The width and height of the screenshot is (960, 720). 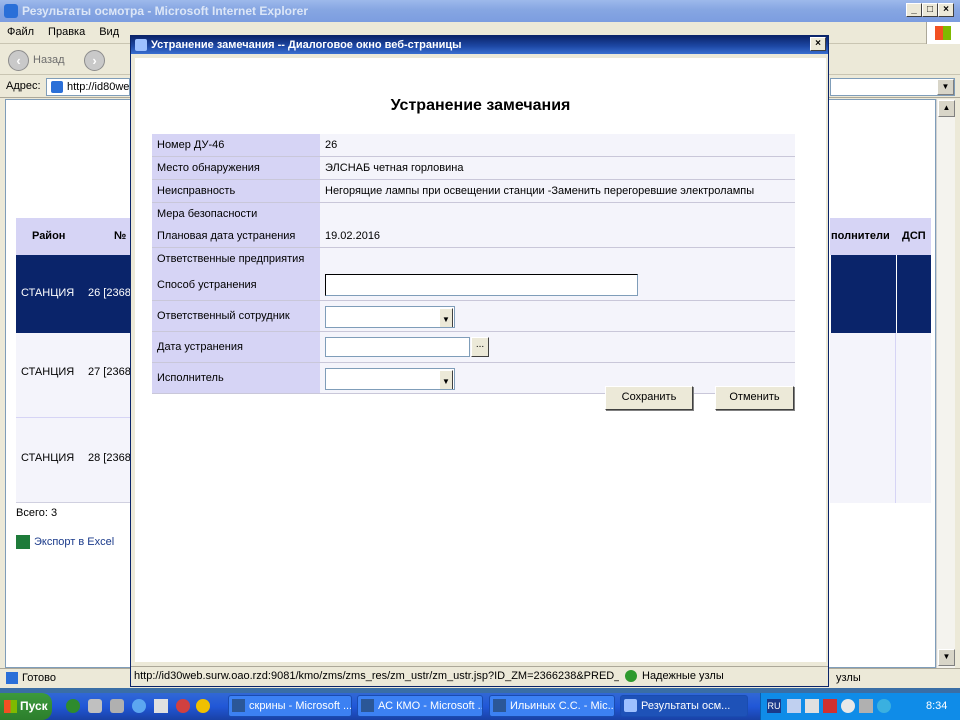 I want to click on page-scrollbar: ▲ ▼, so click(x=945, y=383).